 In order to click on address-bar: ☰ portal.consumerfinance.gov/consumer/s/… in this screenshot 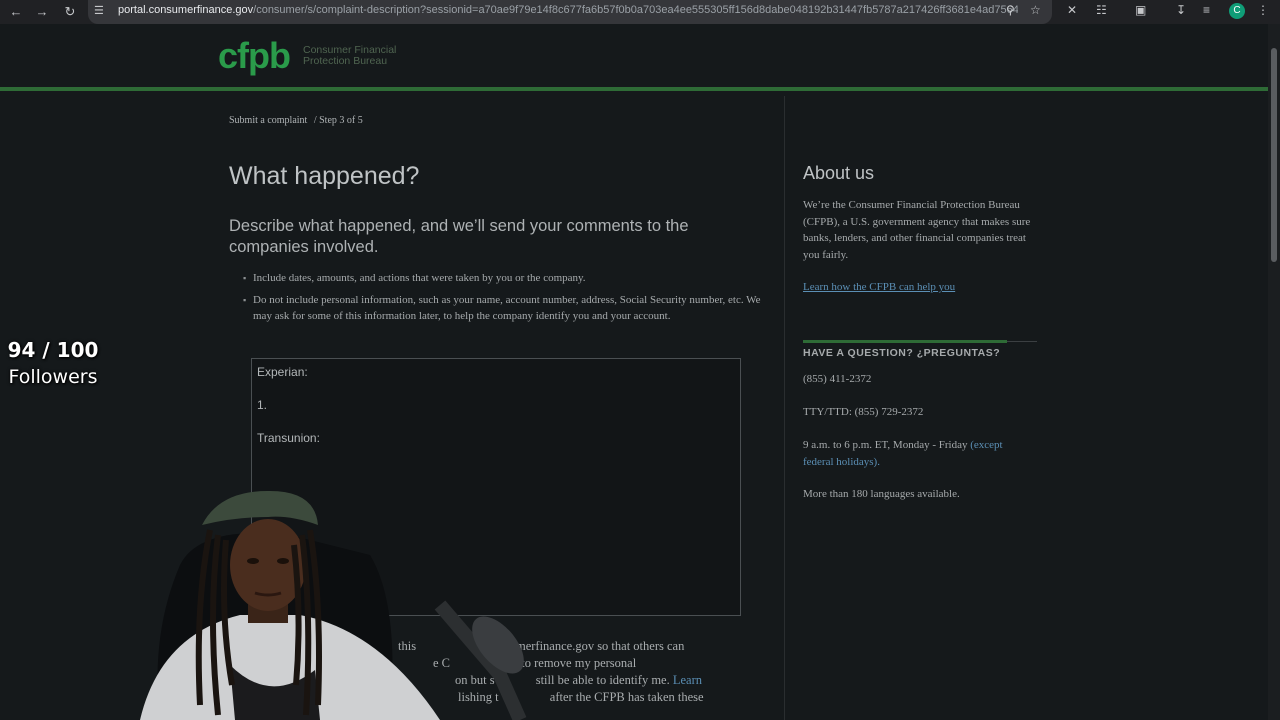, I will do `click(570, 12)`.